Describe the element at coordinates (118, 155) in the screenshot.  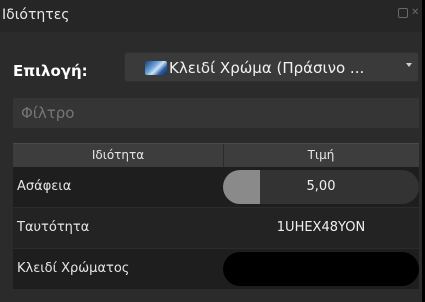
I see `column-header-property: Ιδιότητα` at that location.